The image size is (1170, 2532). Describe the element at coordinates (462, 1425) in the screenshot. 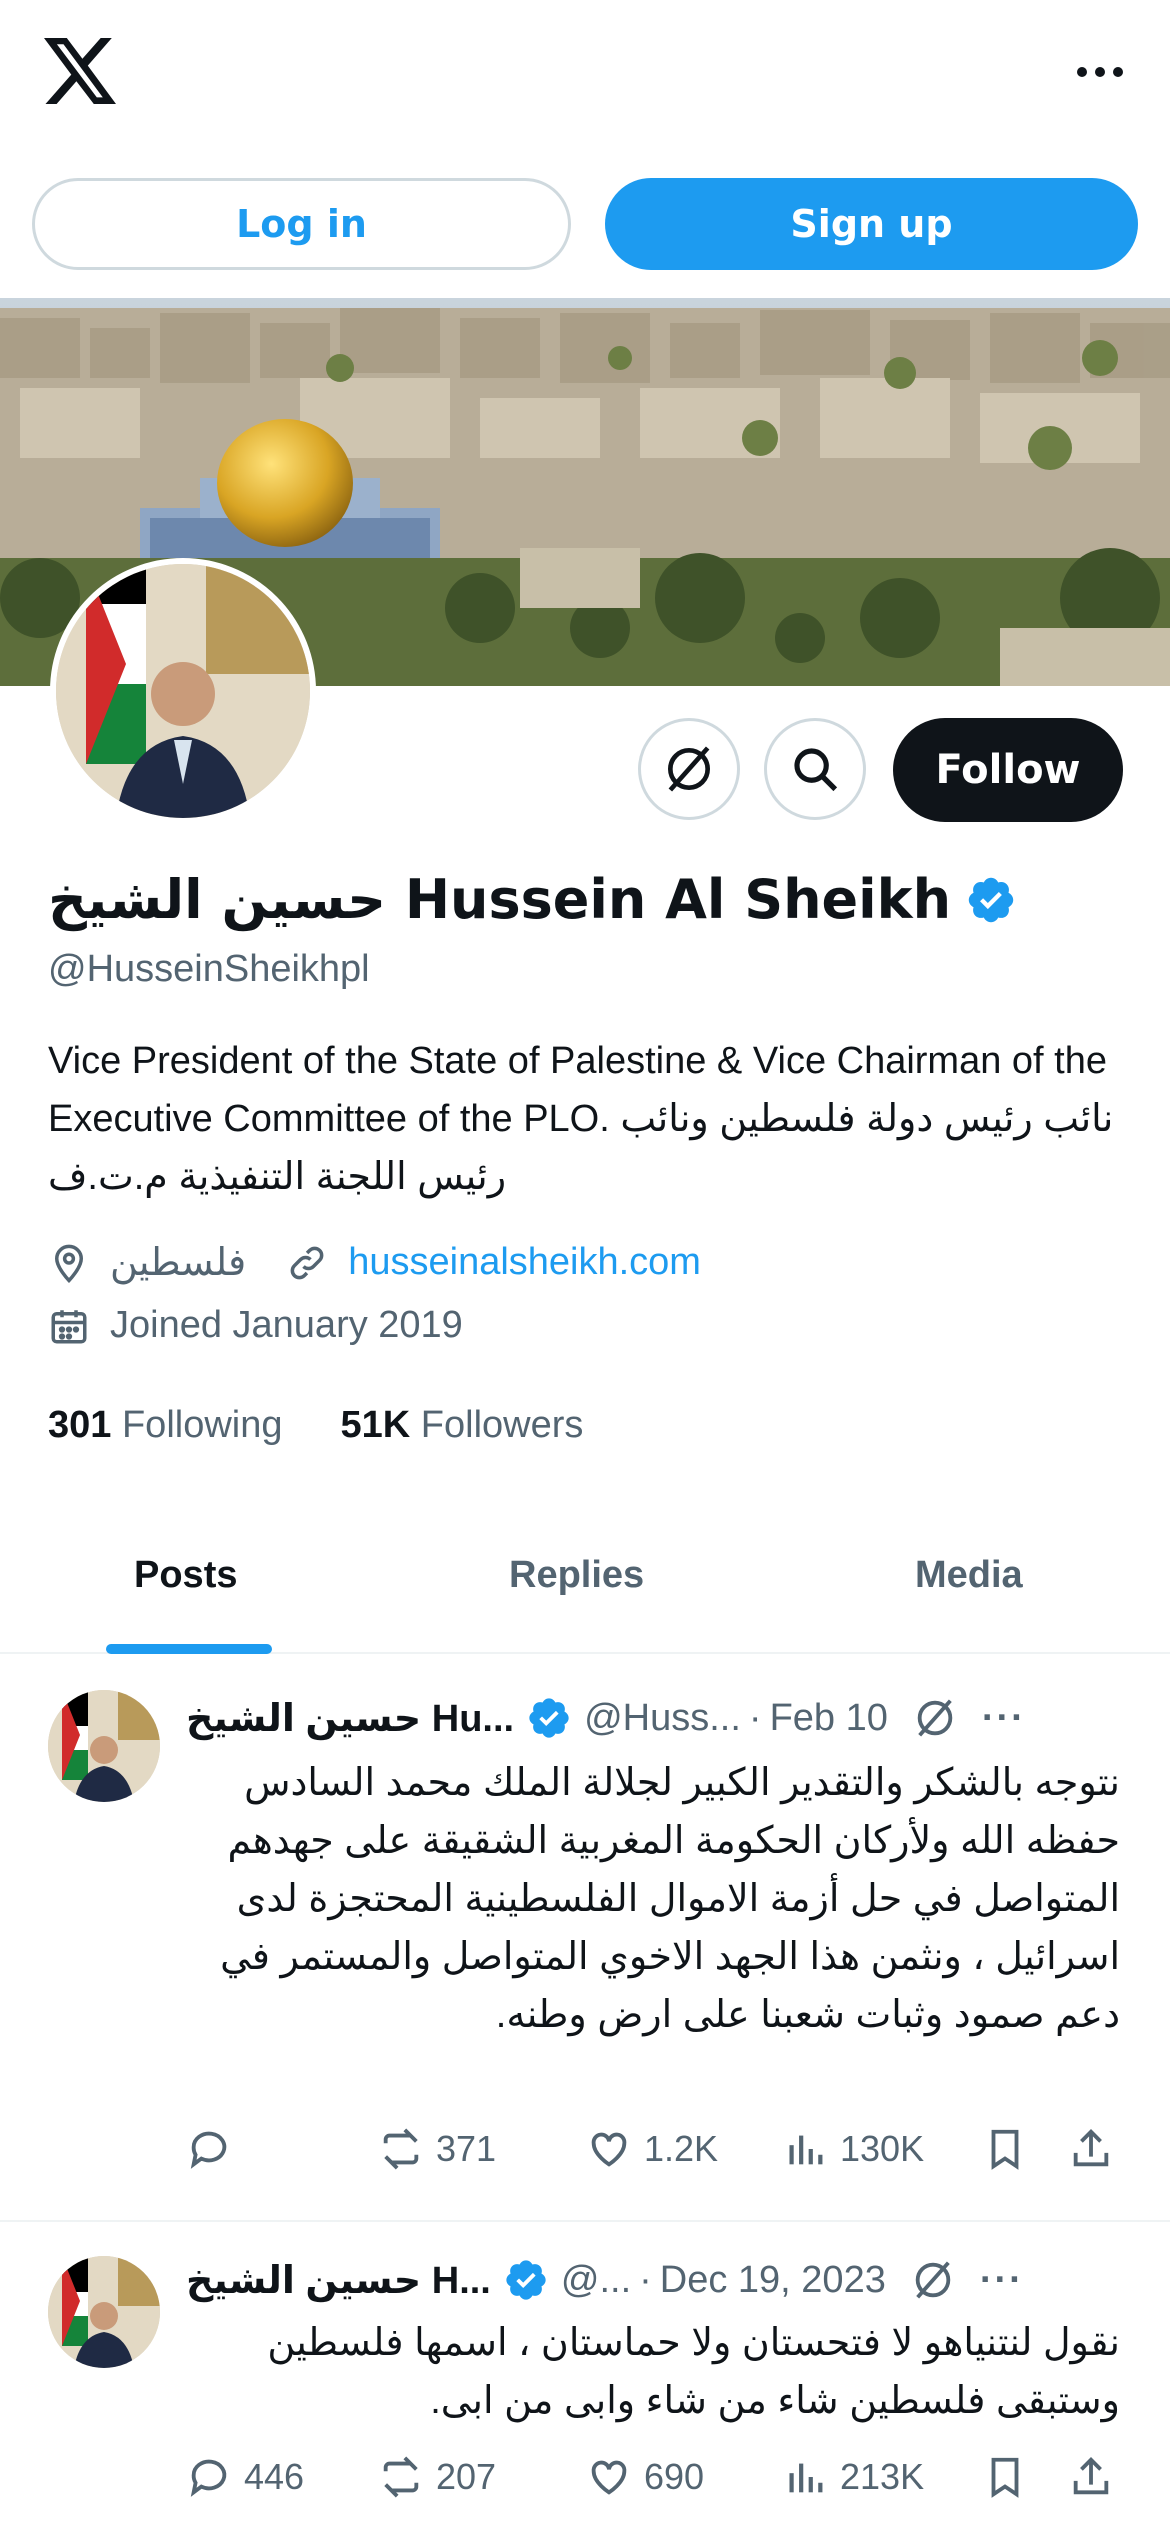

I see `followers-link: 51K Followers` at that location.